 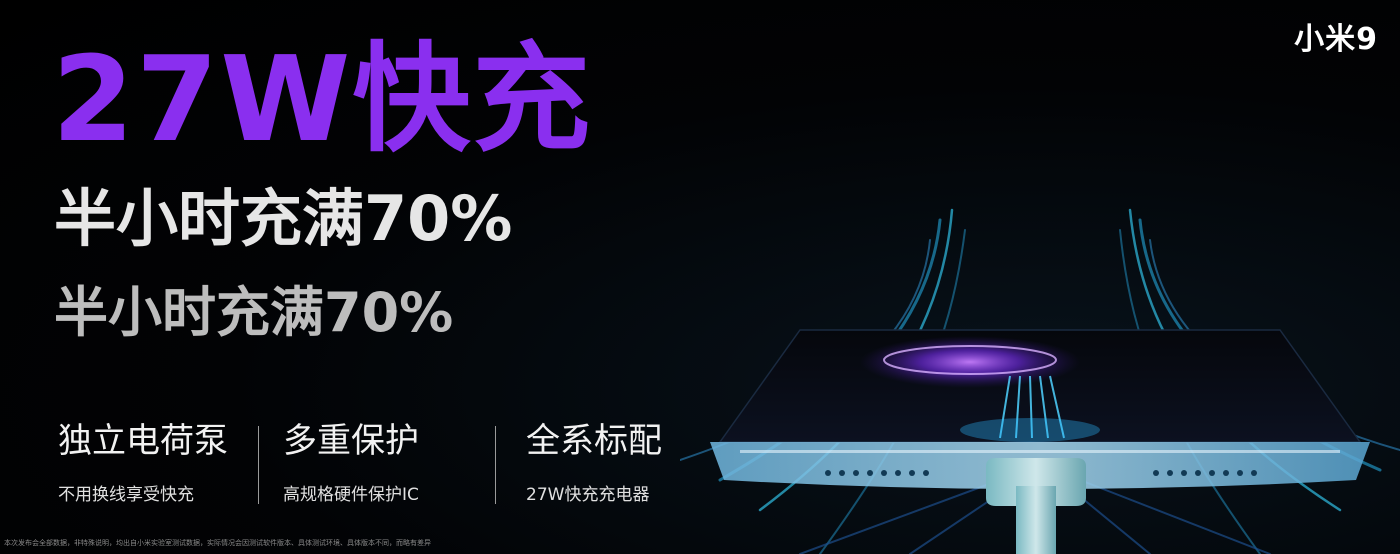 I want to click on feature-subtitle: 27W快充充电器, so click(x=588, y=495).